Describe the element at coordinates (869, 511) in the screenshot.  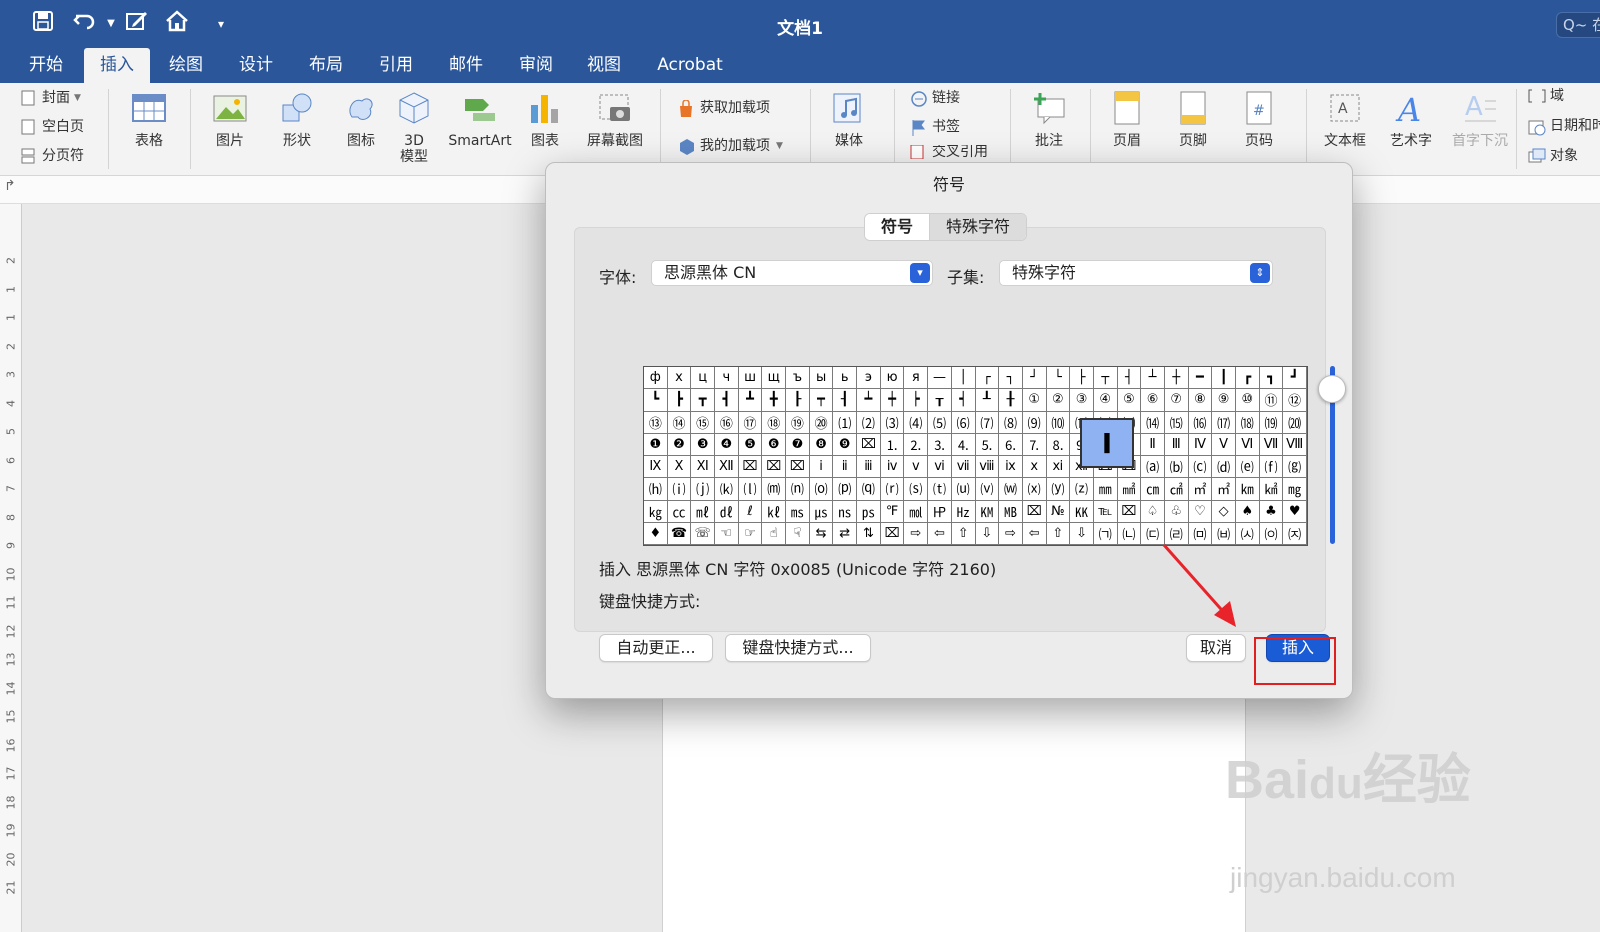
I see `symbol-cell: ㎰` at that location.